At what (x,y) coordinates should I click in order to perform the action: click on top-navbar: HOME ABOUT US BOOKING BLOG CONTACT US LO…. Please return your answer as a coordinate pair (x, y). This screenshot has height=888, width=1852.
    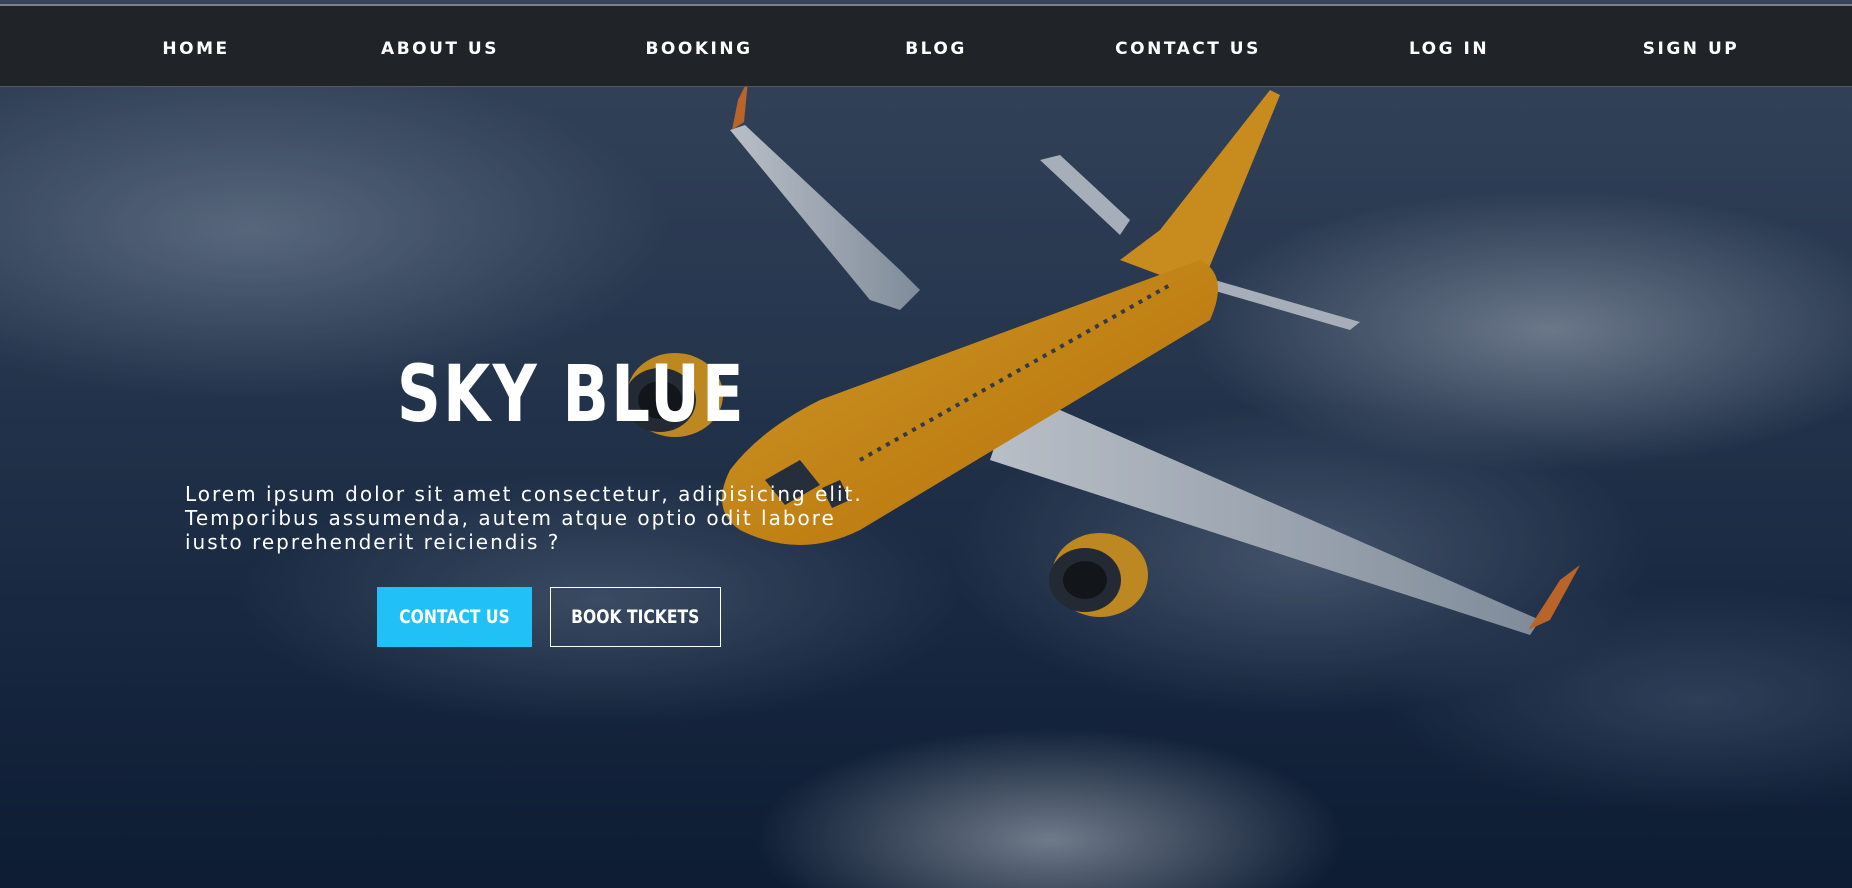
    Looking at the image, I should click on (926, 45).